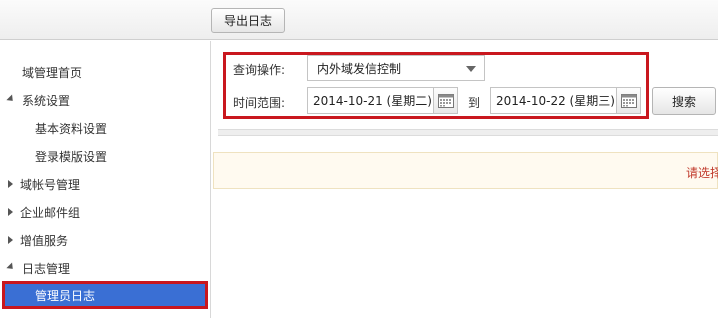 This screenshot has height=318, width=718. I want to click on date-to-field: 2014-10-22 (星期三), so click(565, 100).